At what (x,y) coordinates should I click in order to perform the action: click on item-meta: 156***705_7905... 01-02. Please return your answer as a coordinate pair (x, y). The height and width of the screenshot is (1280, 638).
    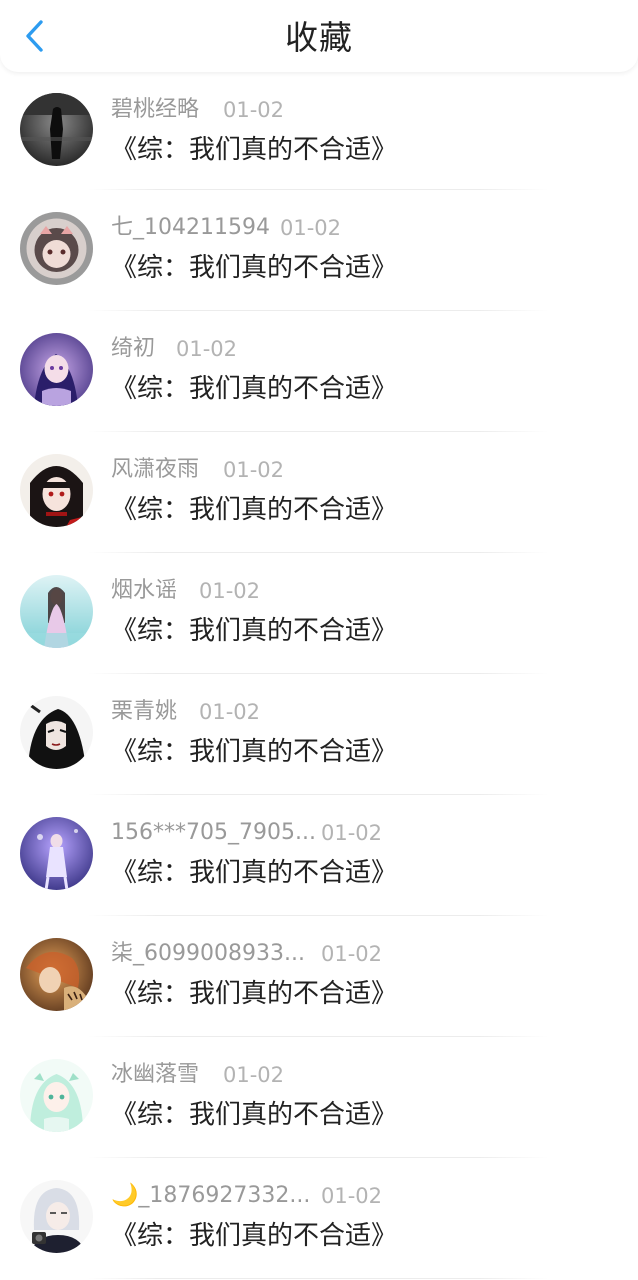
    Looking at the image, I should click on (246, 833).